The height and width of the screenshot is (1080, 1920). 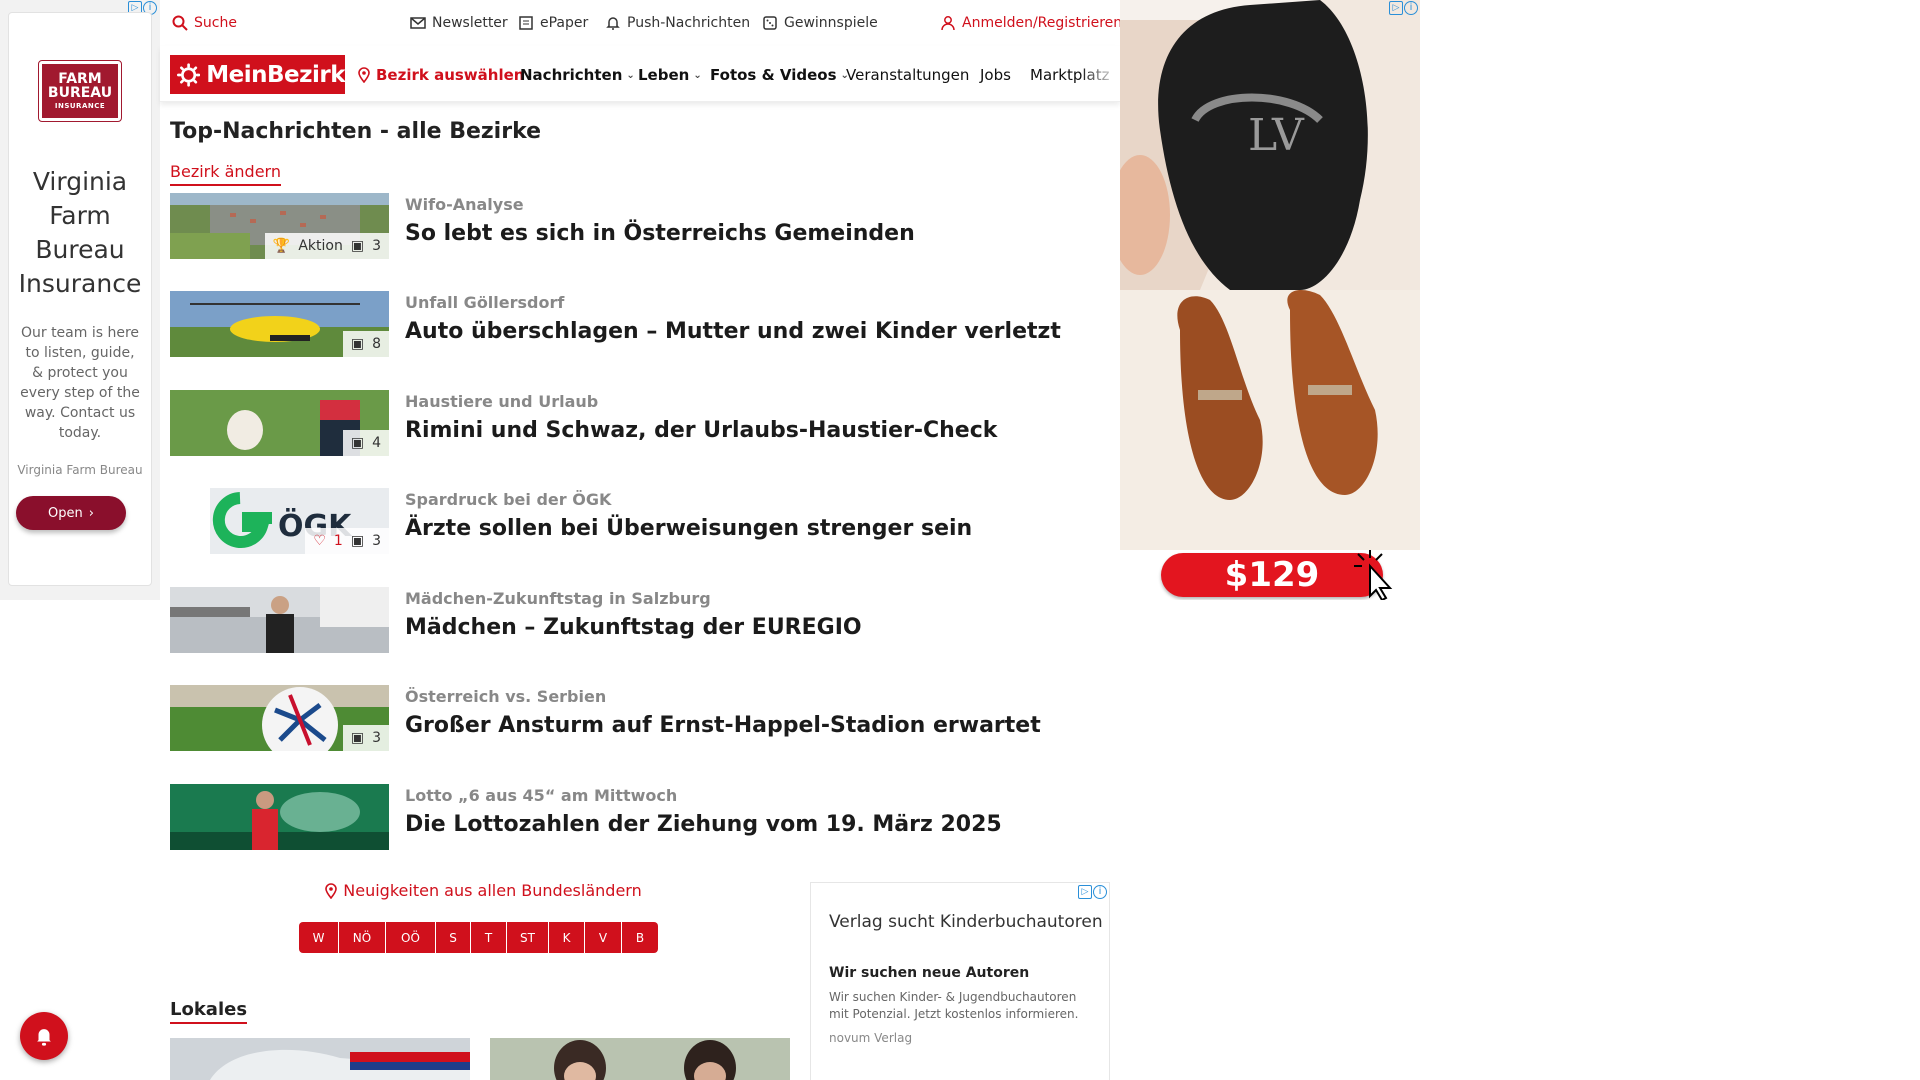 I want to click on media-badge: ▣ 4, so click(x=365, y=443).